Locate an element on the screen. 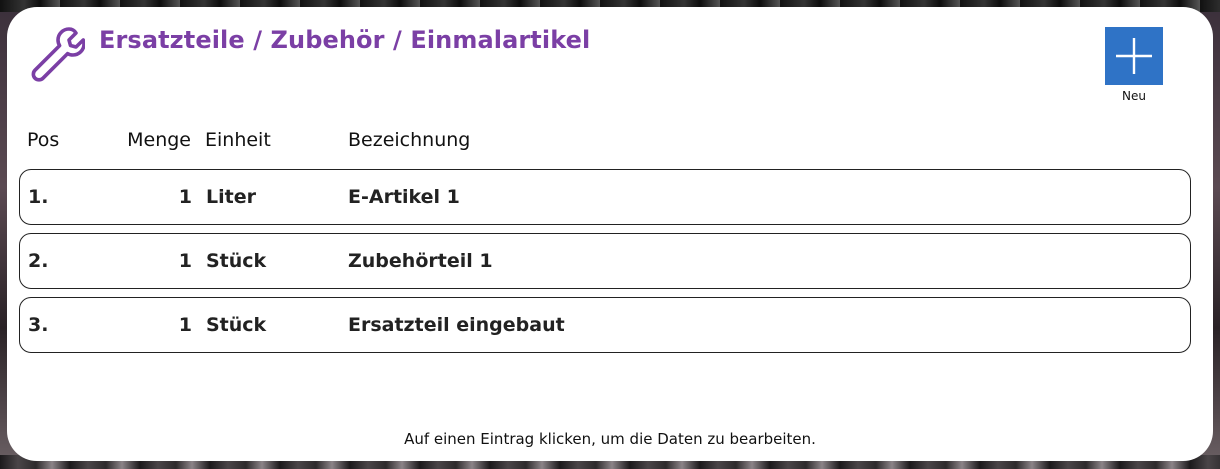 Image resolution: width=1220 pixels, height=469 pixels. wrench-icon is located at coordinates (58, 54).